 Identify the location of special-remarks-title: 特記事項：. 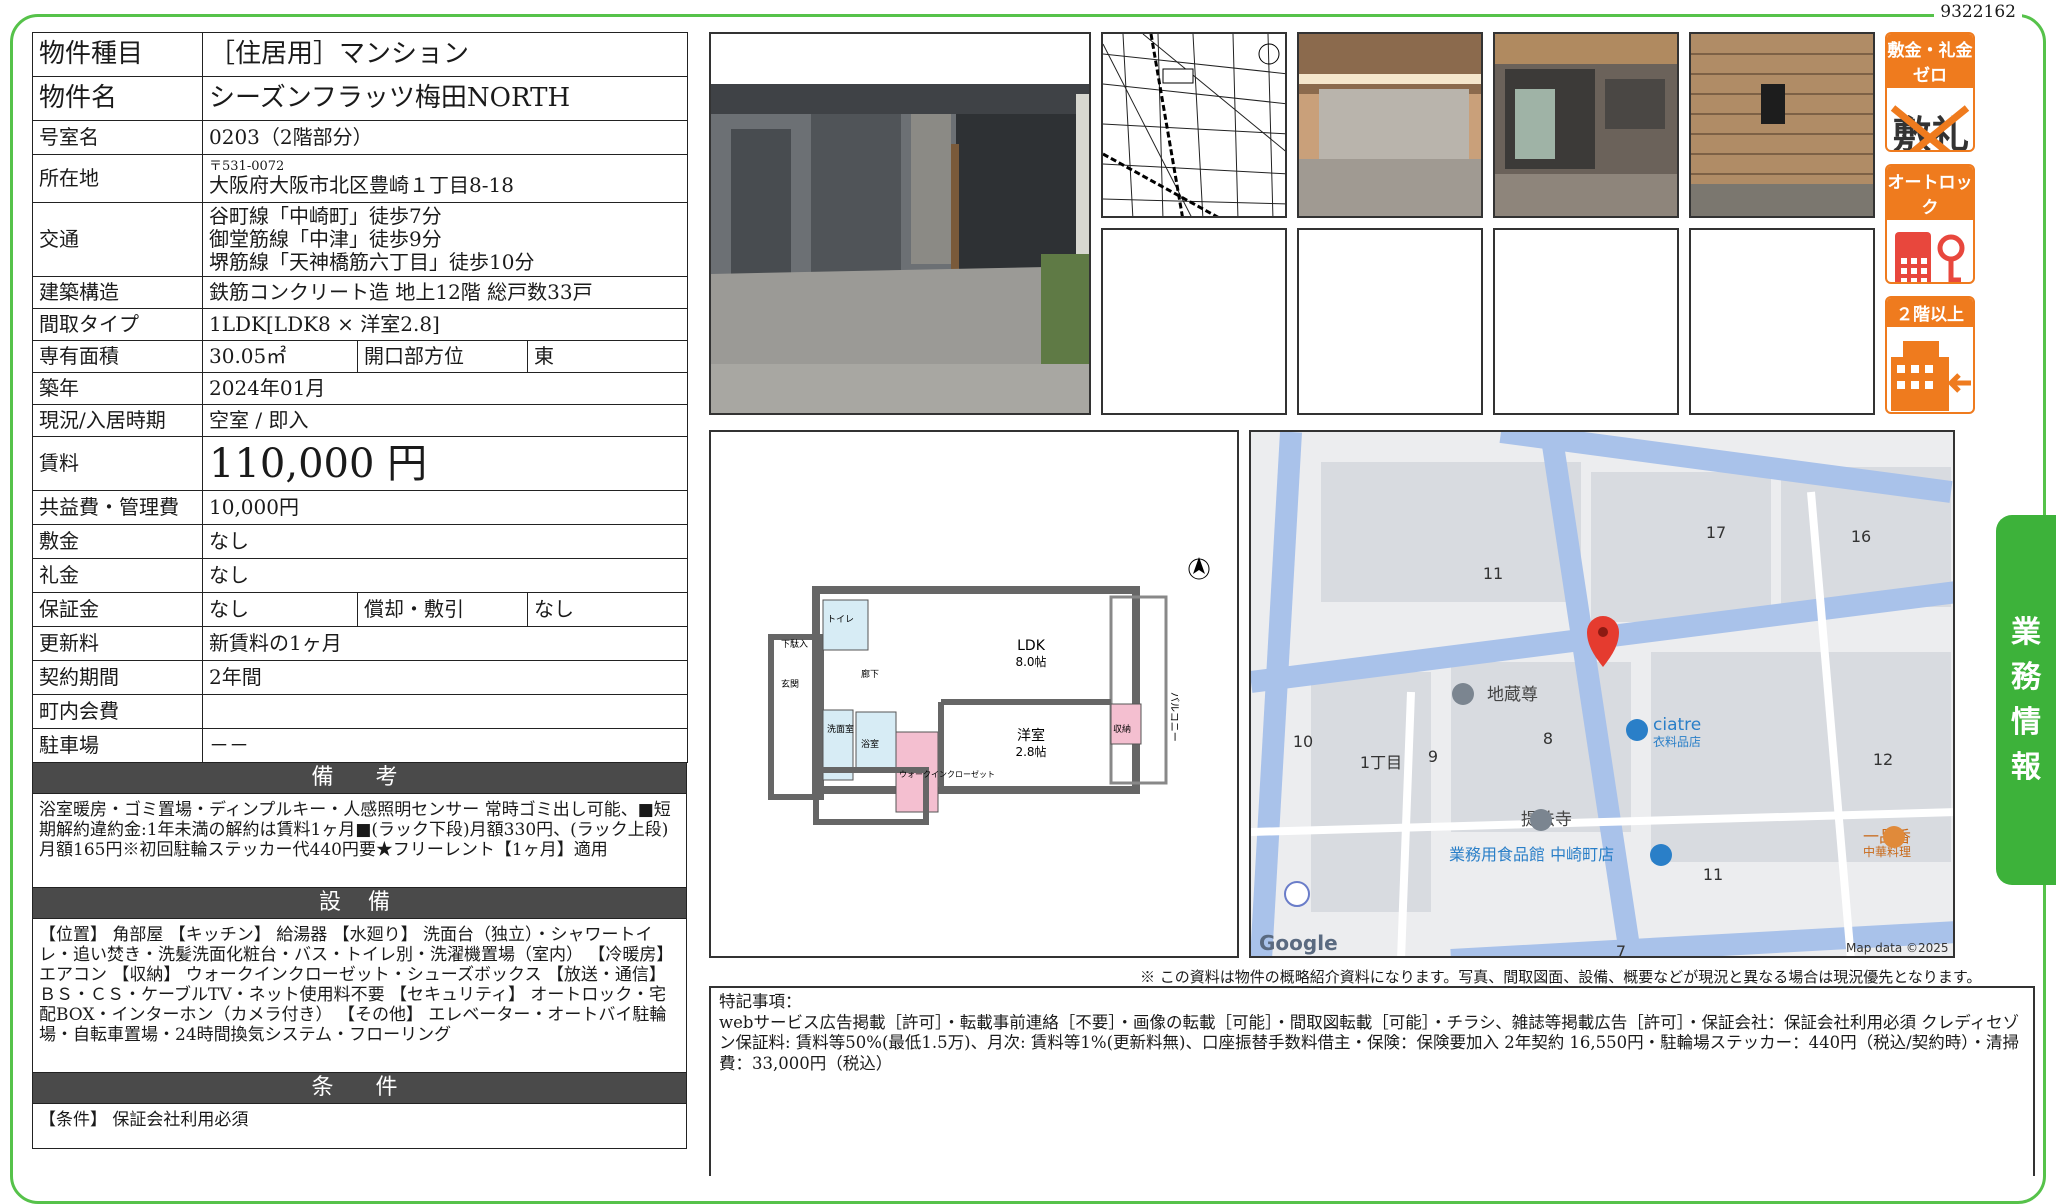
(760, 1001).